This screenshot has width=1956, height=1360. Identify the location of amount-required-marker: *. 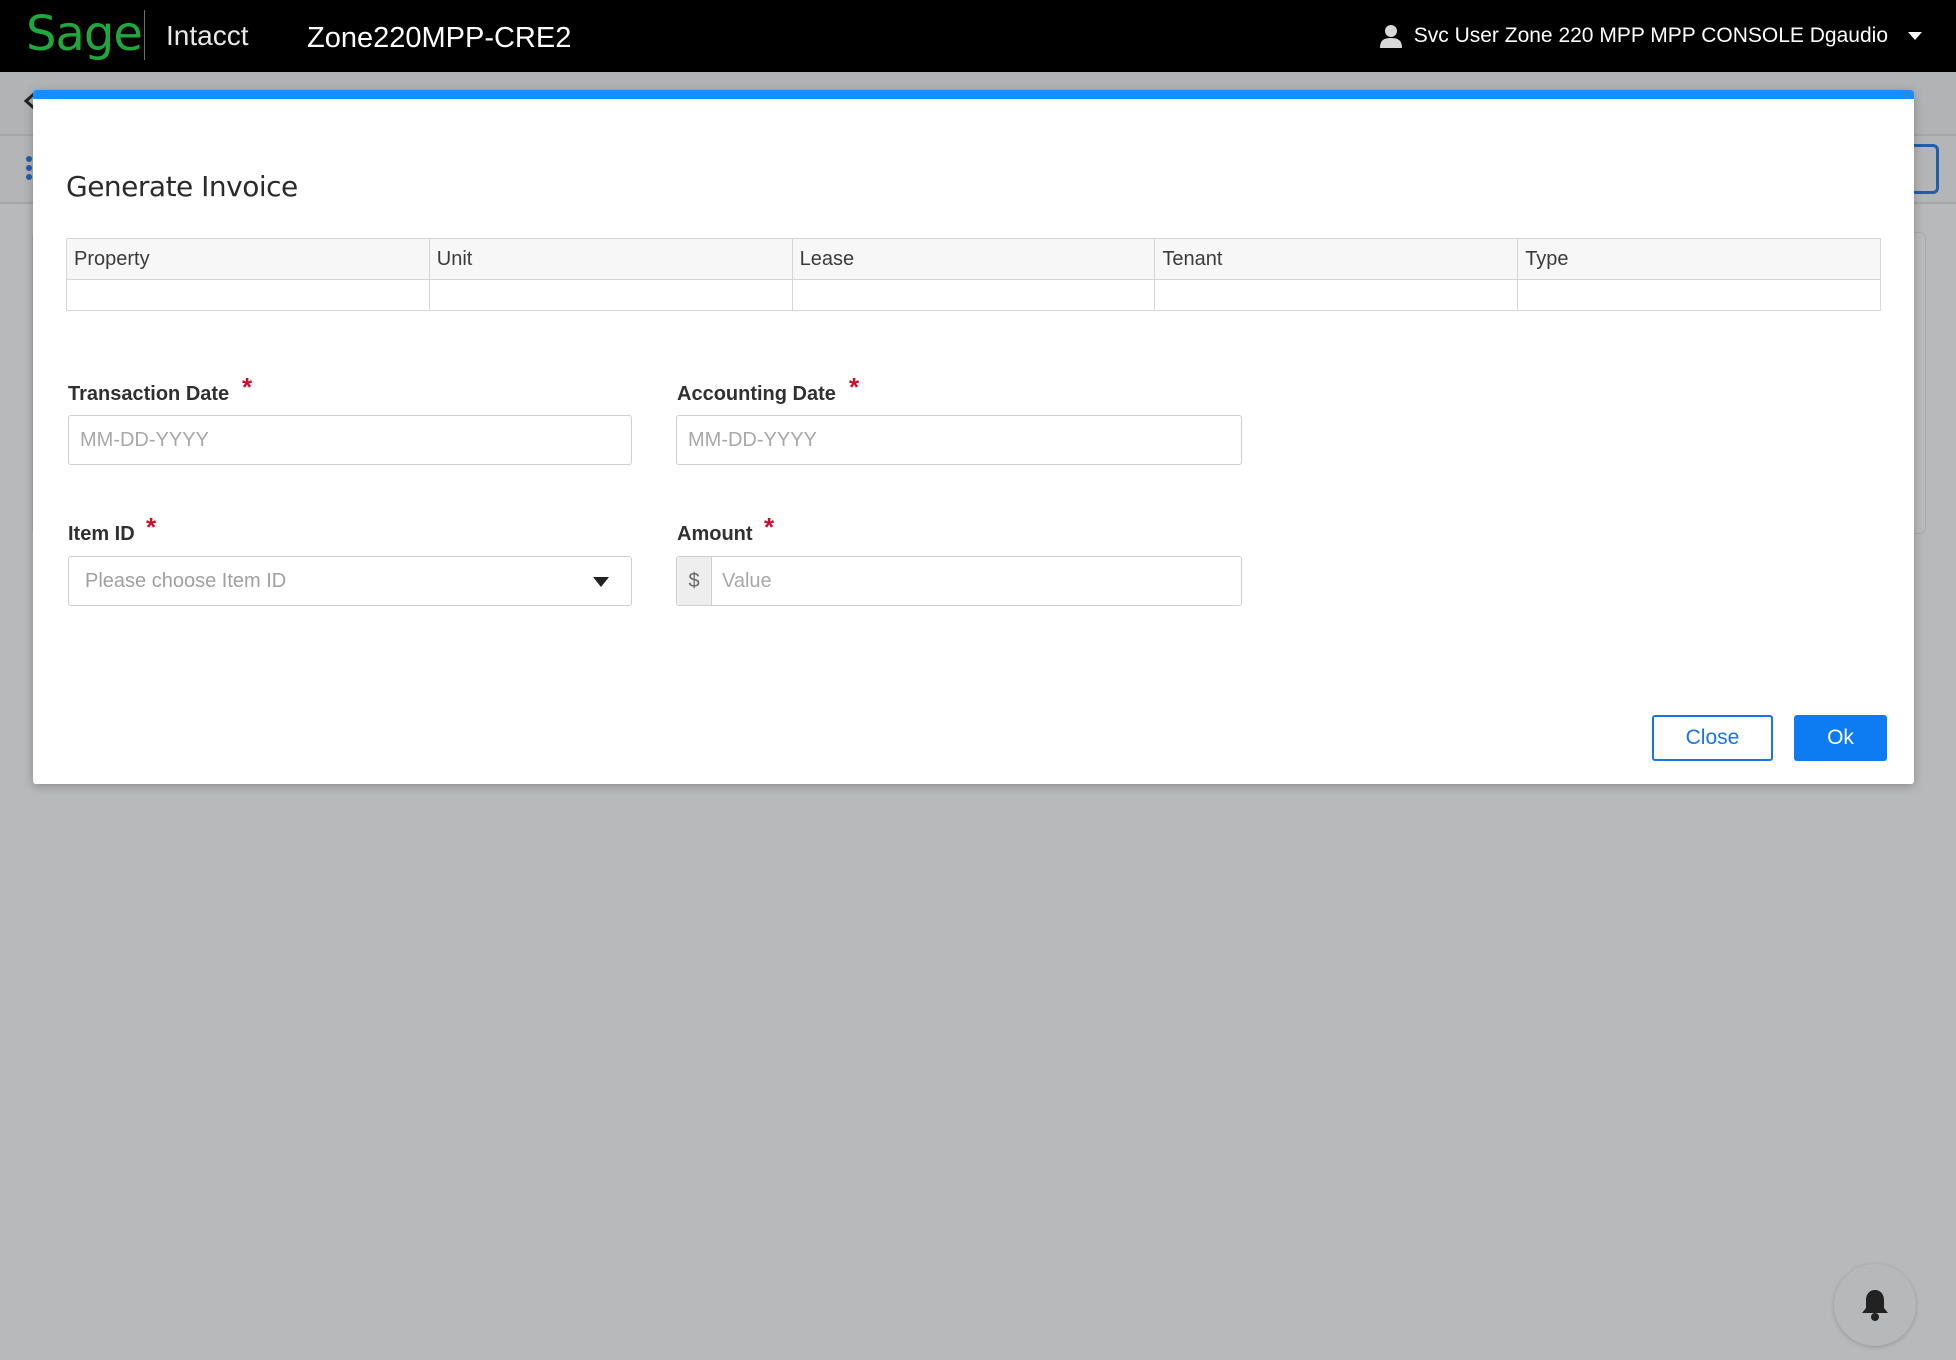
(769, 527).